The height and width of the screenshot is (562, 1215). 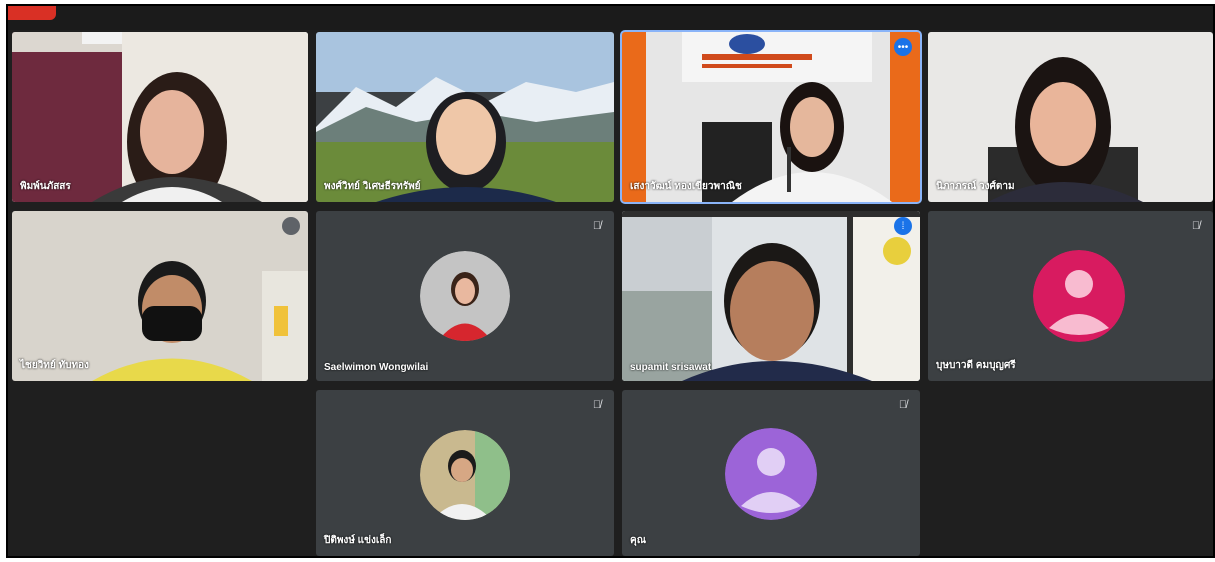 I want to click on more-options-icon: •••, so click(x=903, y=47).